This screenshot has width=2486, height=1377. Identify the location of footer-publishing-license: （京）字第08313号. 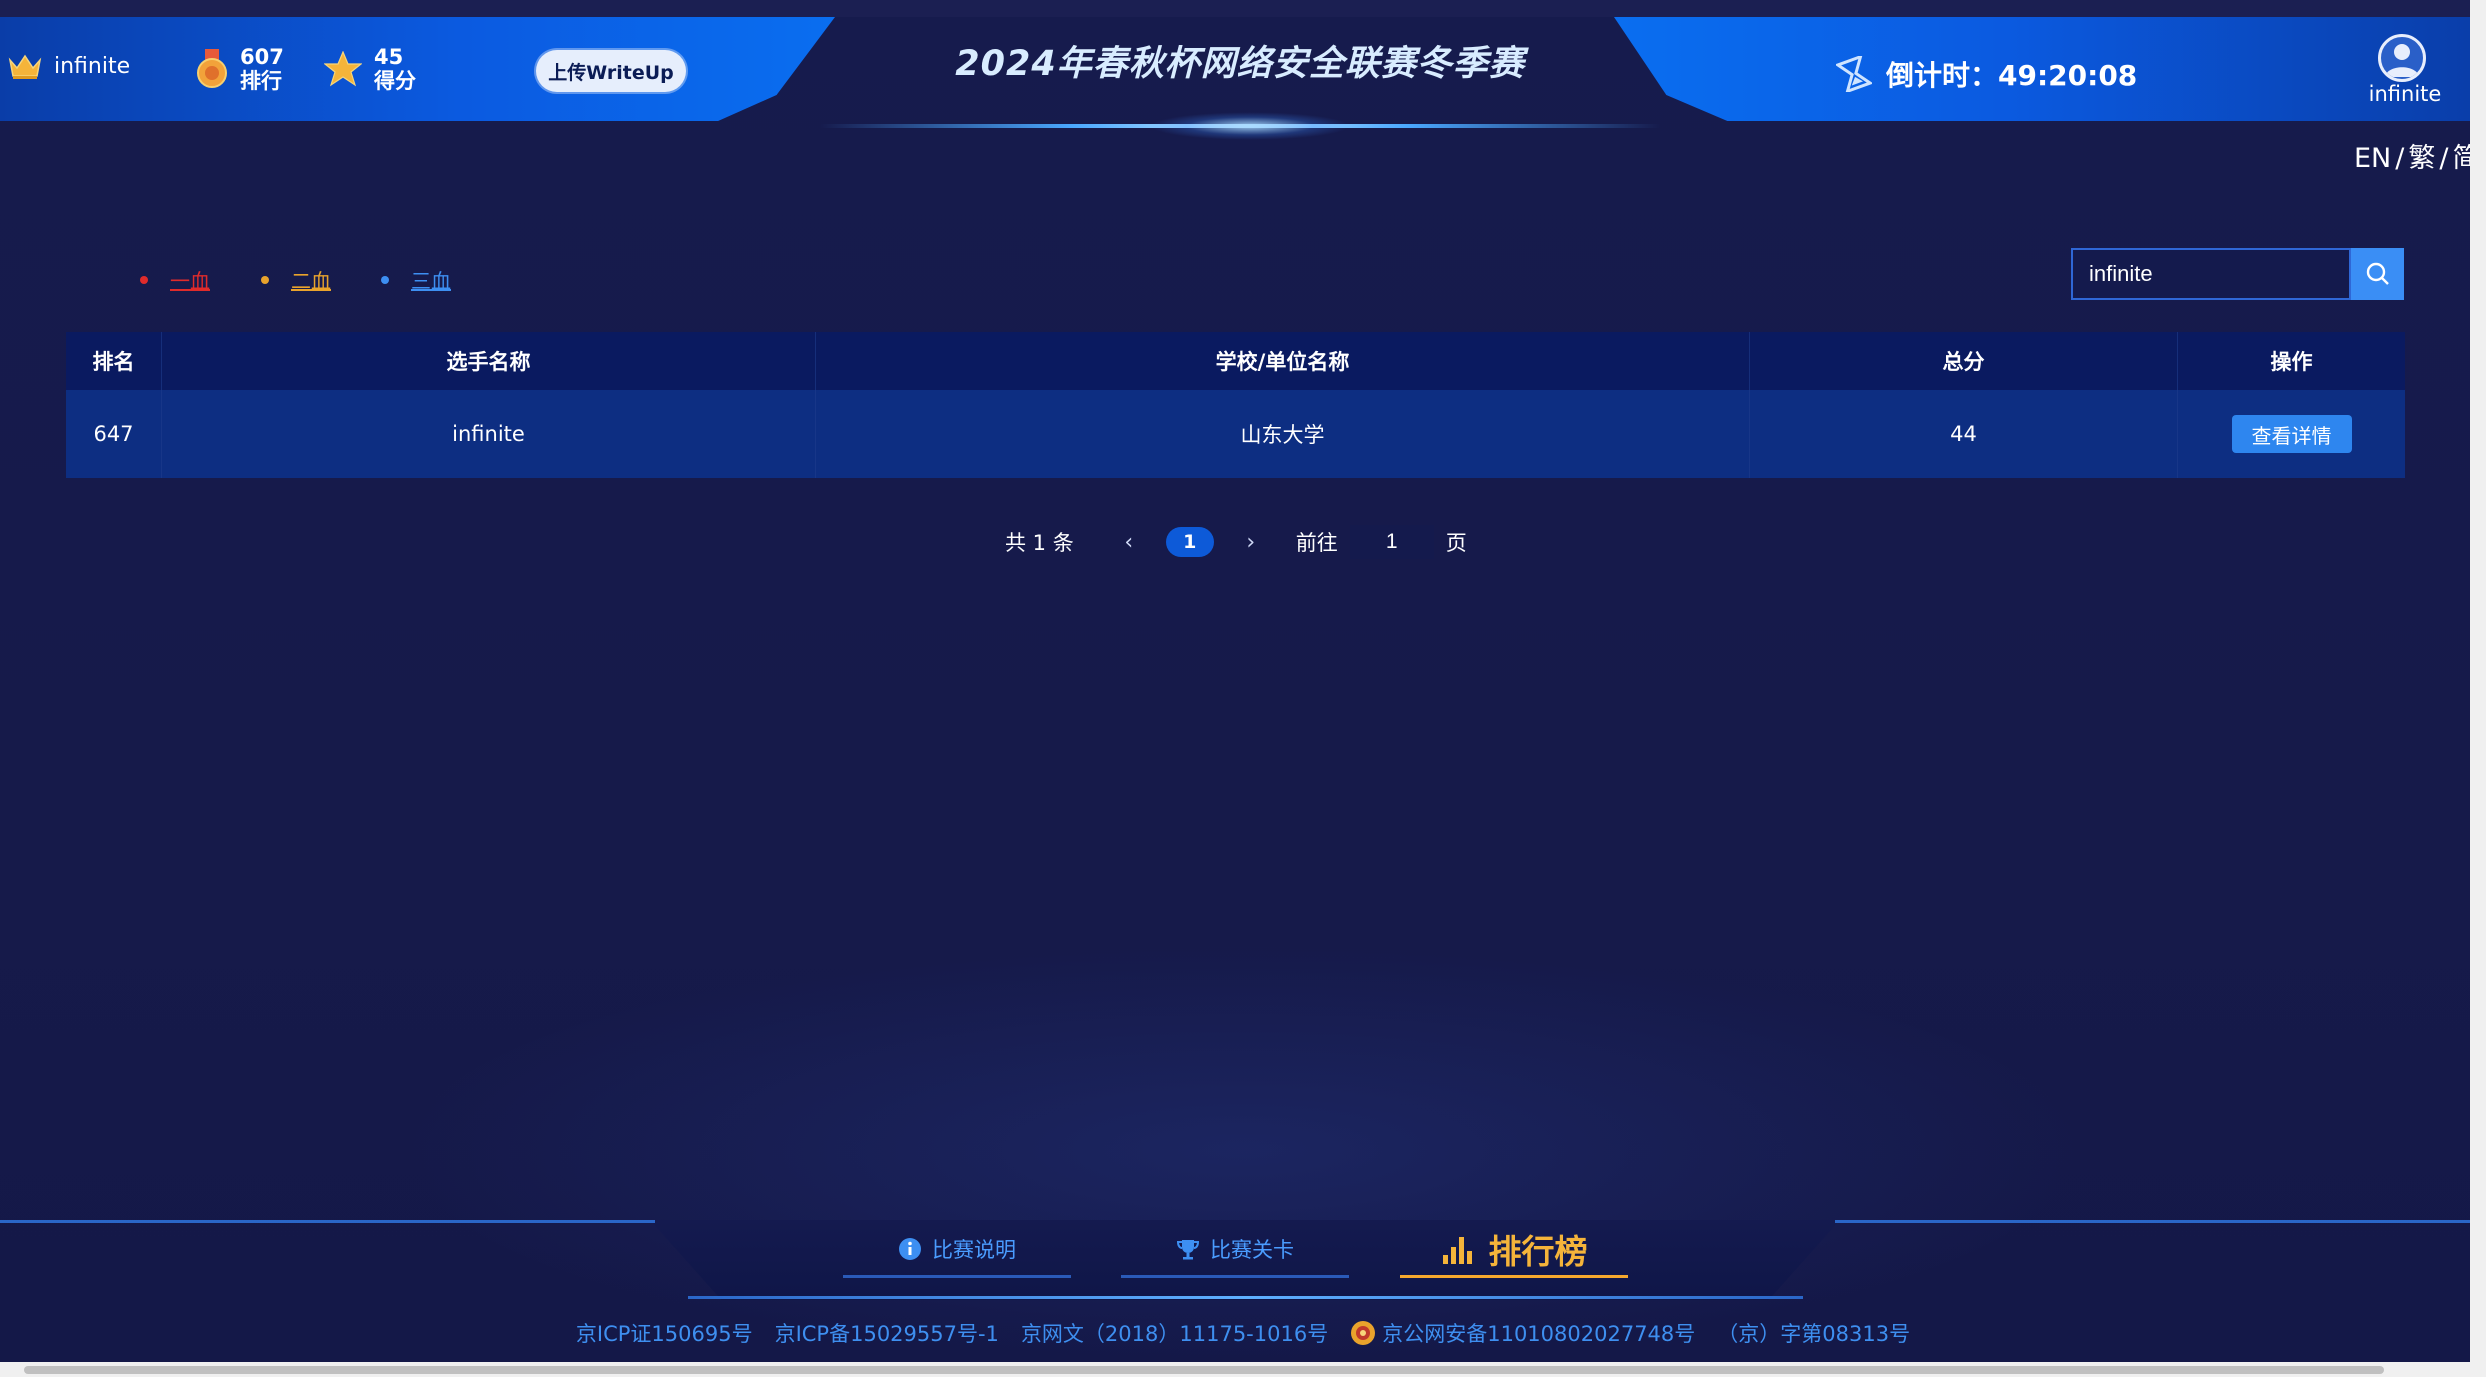
(1813, 1333).